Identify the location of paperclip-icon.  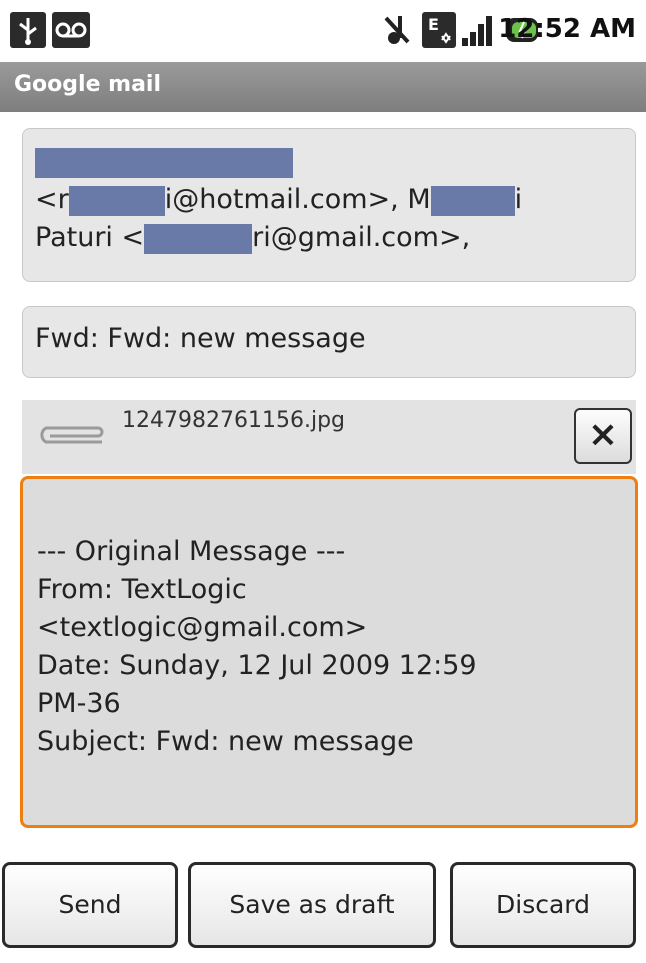
(72, 435).